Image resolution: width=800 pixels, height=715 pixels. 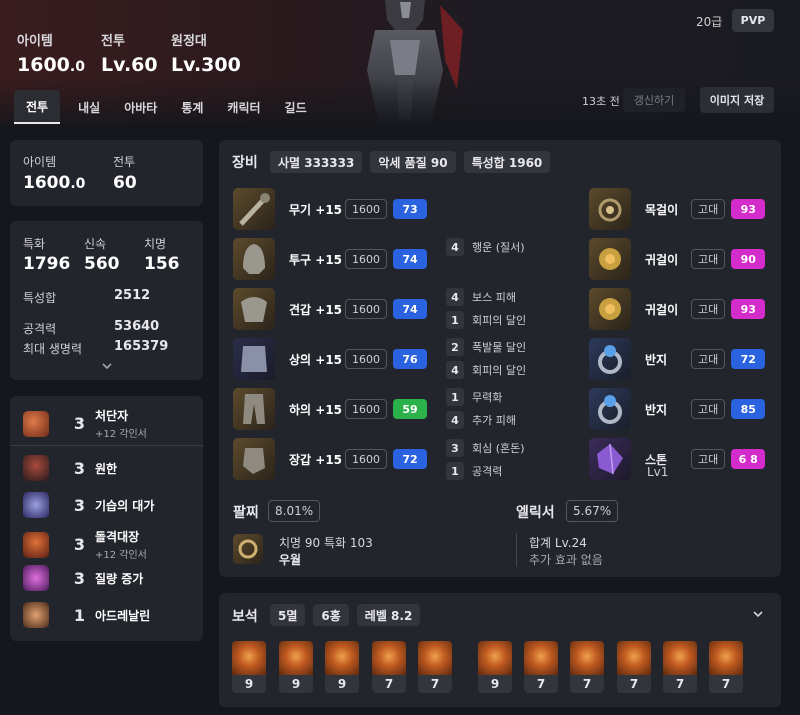 What do you see at coordinates (486, 320) in the screenshot?
I see `effect-row: 1 회피의 달인` at bounding box center [486, 320].